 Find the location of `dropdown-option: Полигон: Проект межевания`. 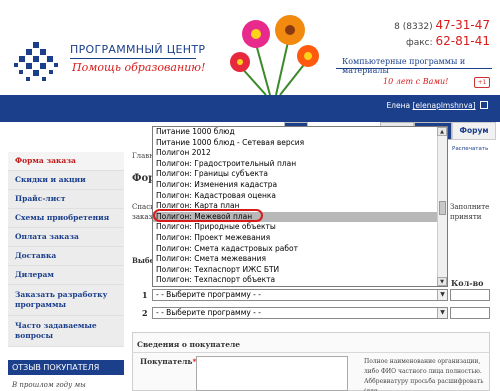

dropdown-option: Полигон: Проект межевания is located at coordinates (300, 238).